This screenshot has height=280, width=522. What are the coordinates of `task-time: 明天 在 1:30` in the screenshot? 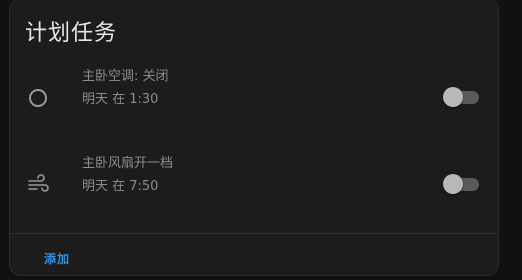 It's located at (120, 99).